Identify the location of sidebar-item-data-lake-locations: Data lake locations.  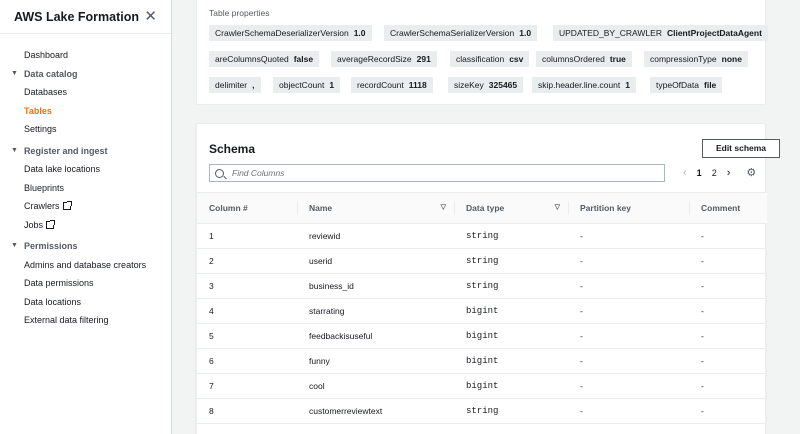
(85, 169).